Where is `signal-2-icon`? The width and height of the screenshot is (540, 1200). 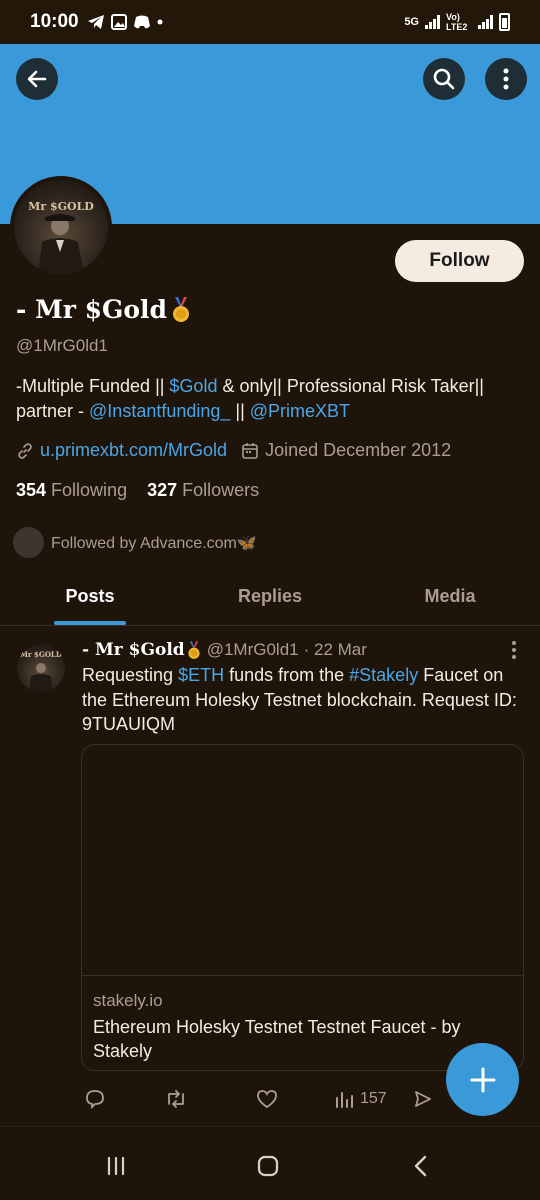
signal-2-icon is located at coordinates (485, 22).